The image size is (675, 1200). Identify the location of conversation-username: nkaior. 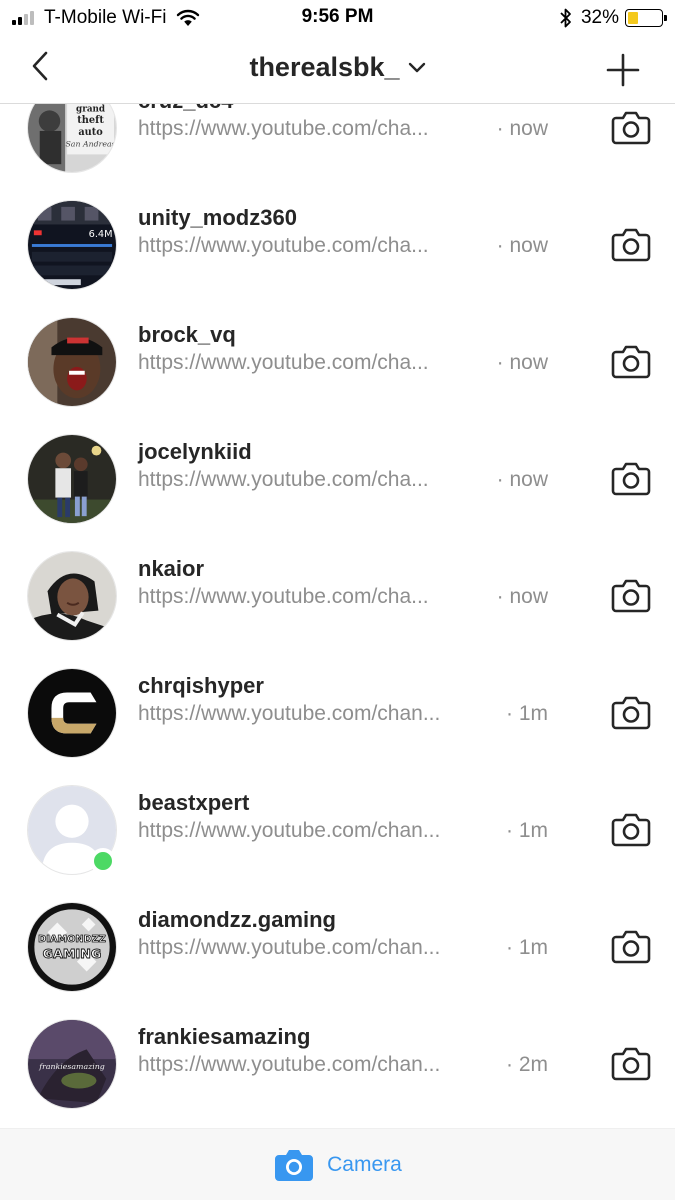
(171, 568).